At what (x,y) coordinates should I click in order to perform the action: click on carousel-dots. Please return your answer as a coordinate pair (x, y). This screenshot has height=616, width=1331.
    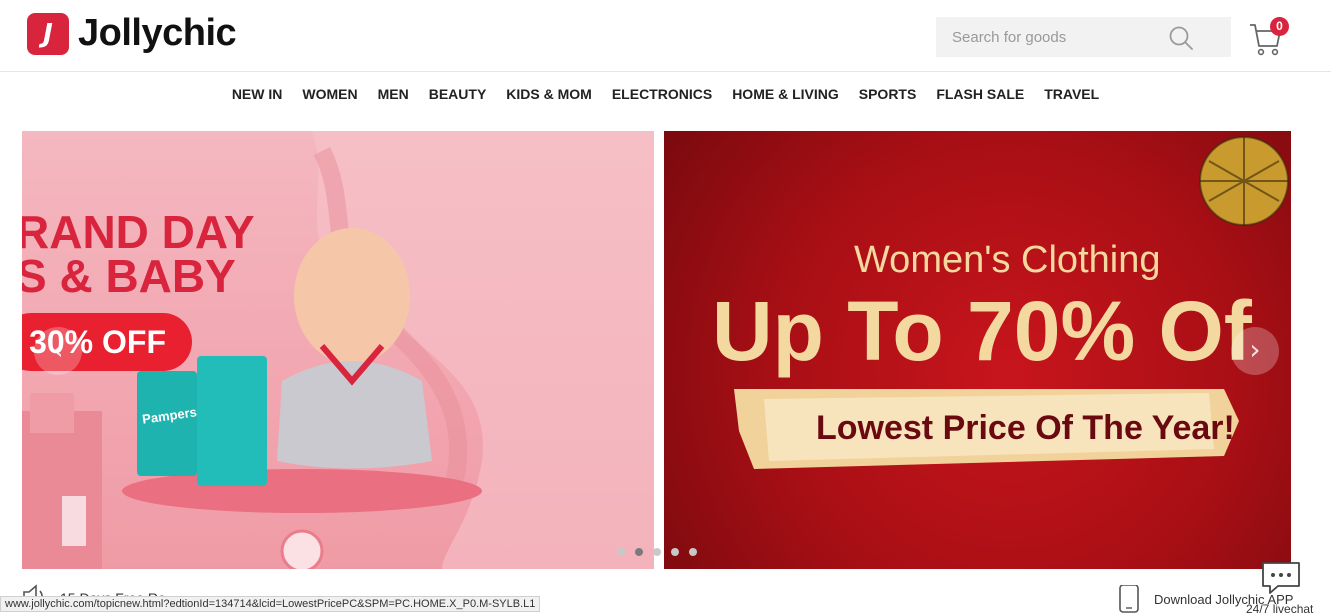
    Looking at the image, I should click on (657, 552).